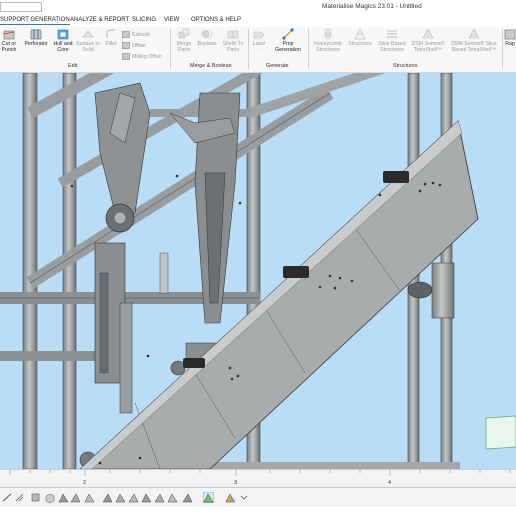  I want to click on shells-parts-icon, so click(233, 34).